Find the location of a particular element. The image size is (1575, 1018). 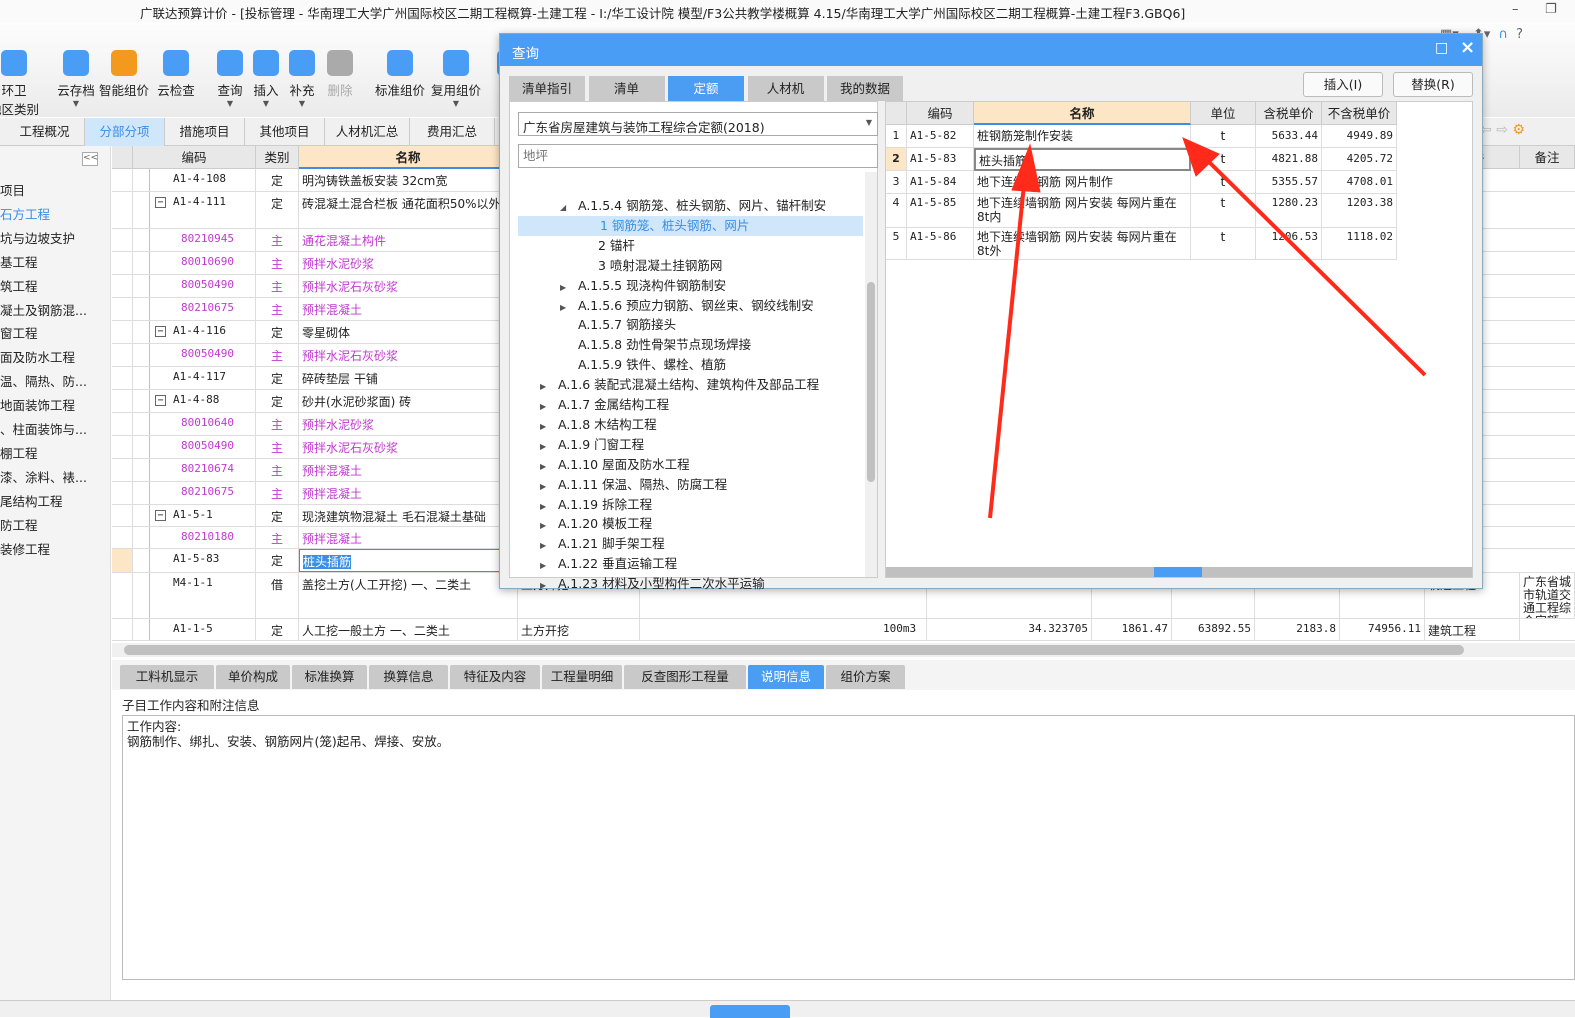

result-tax-cell: 1206.53 is located at coordinates (1289, 244).